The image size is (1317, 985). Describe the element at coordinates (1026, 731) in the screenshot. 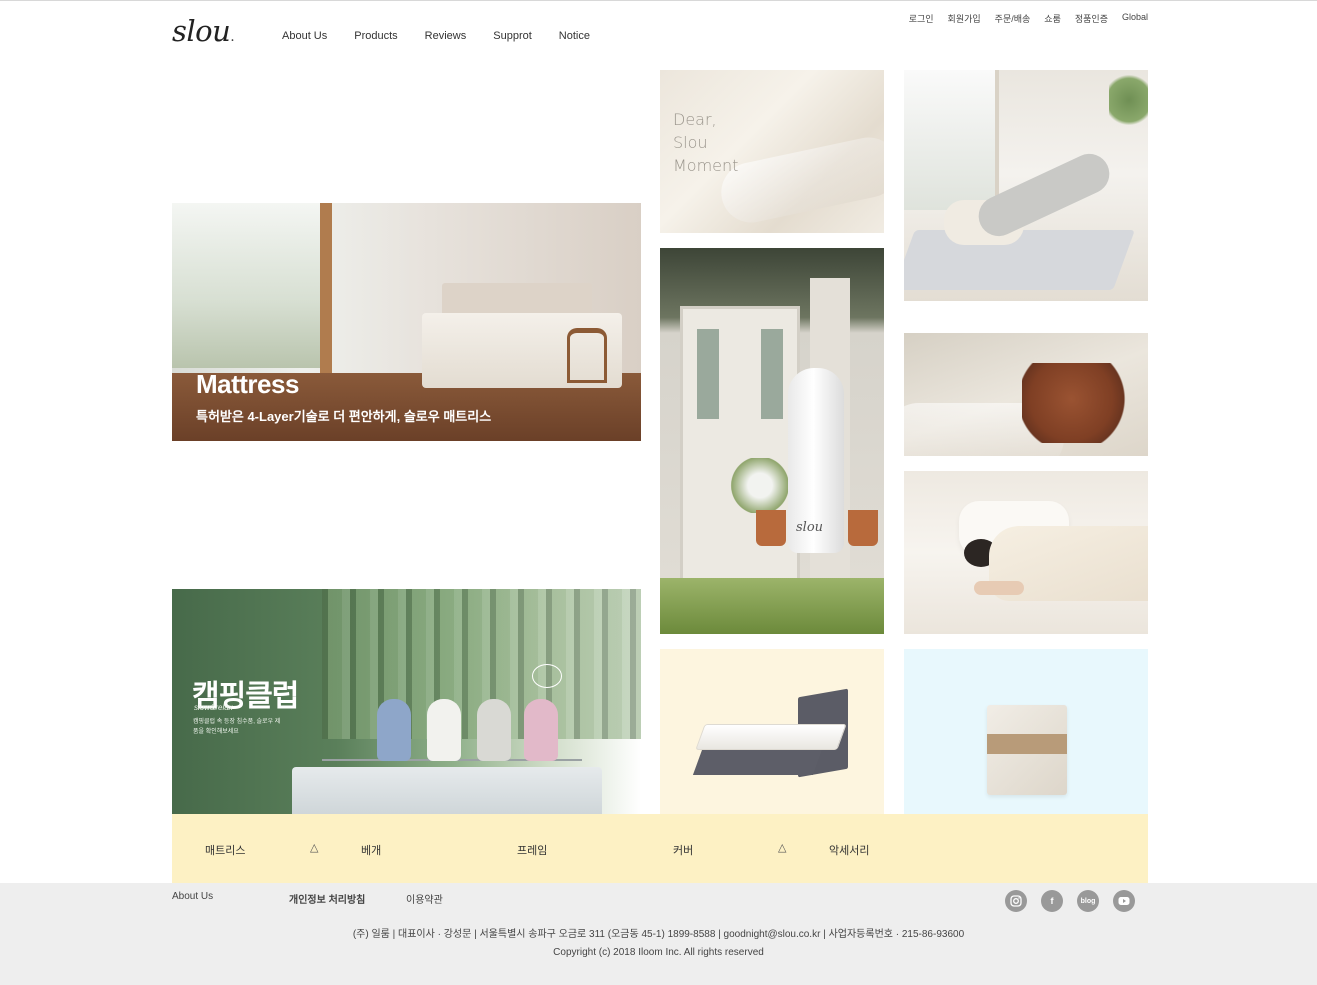

I see `accessory-product-tile` at that location.